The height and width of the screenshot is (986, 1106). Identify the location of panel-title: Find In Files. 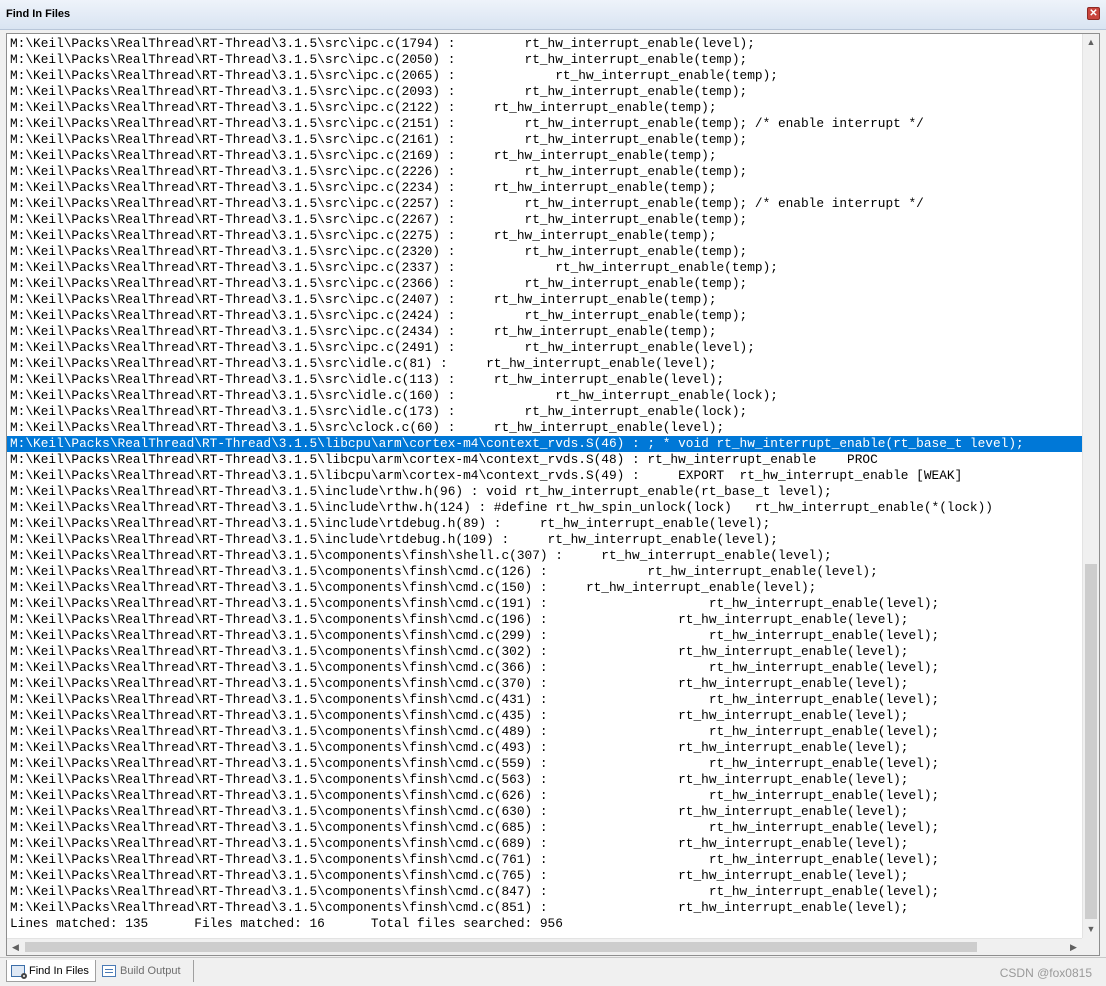
(38, 14).